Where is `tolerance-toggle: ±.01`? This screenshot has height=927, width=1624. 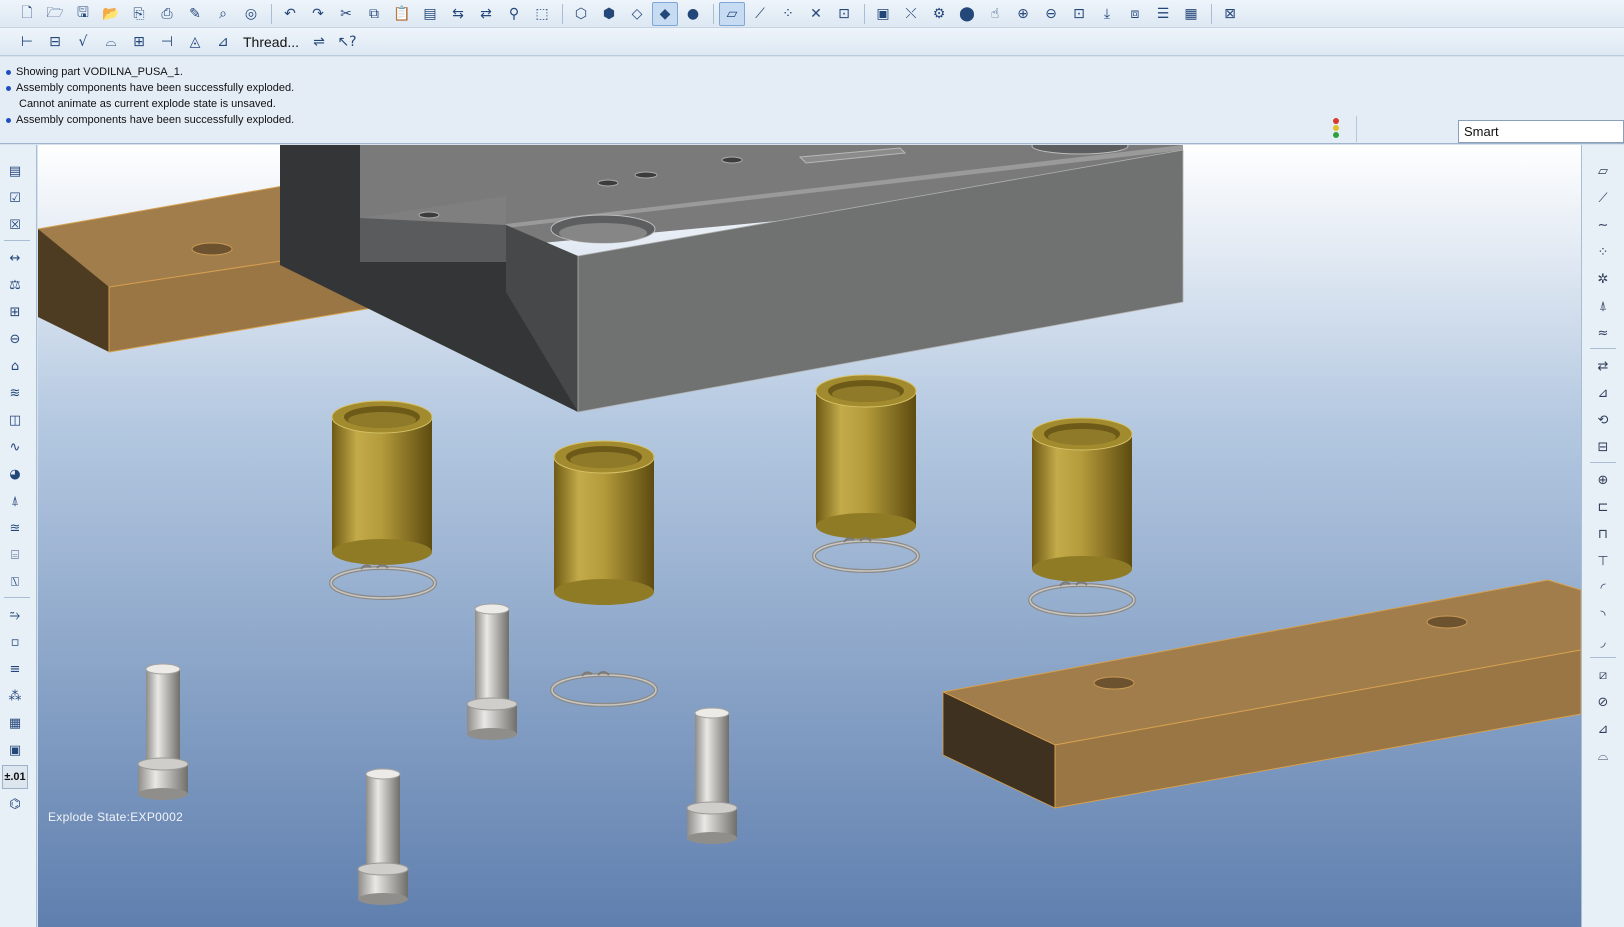
tolerance-toggle: ±.01 is located at coordinates (15, 777).